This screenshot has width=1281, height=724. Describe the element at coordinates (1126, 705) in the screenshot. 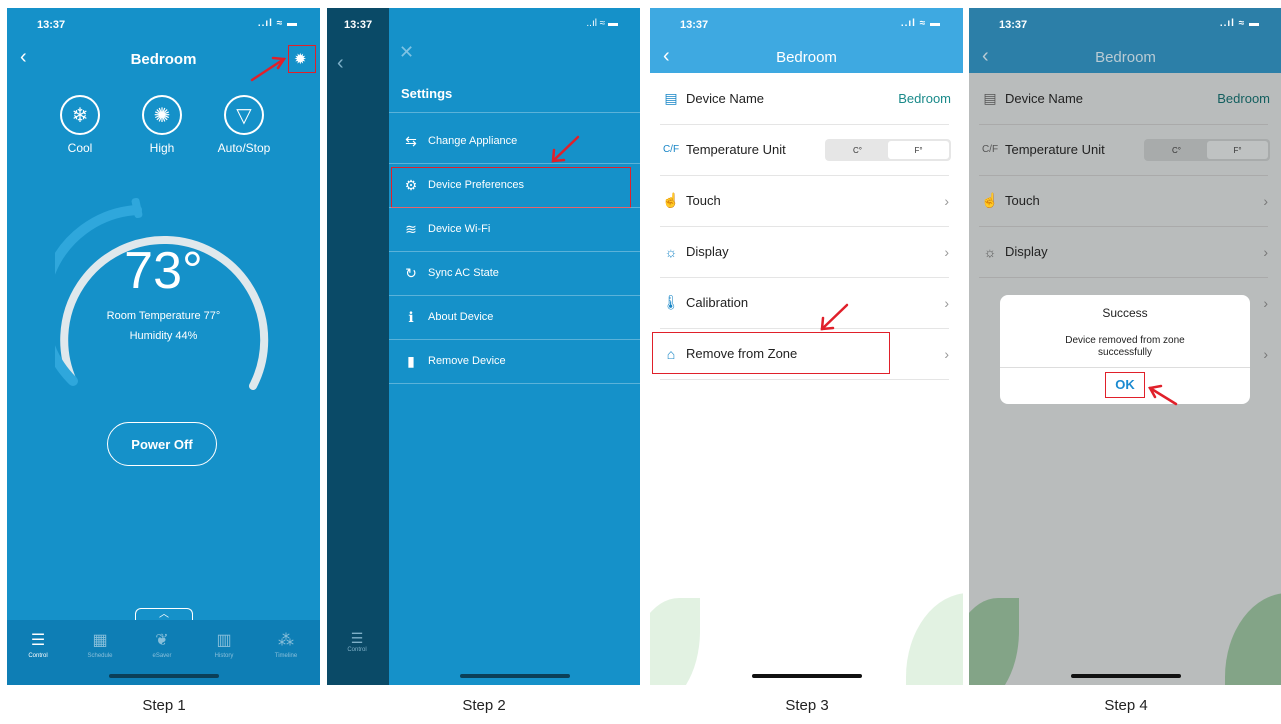

I see `step-label: Step 4` at that location.